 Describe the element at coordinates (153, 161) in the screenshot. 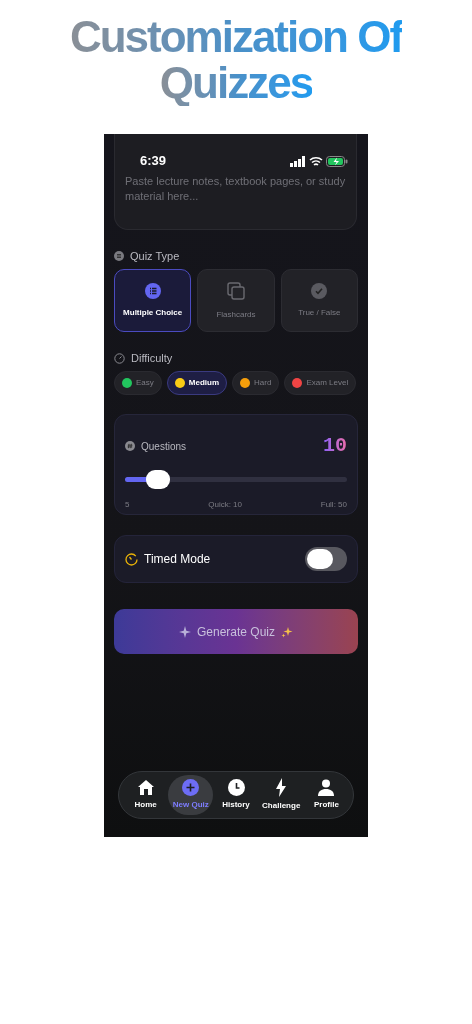

I see `status-time: 6:39` at that location.